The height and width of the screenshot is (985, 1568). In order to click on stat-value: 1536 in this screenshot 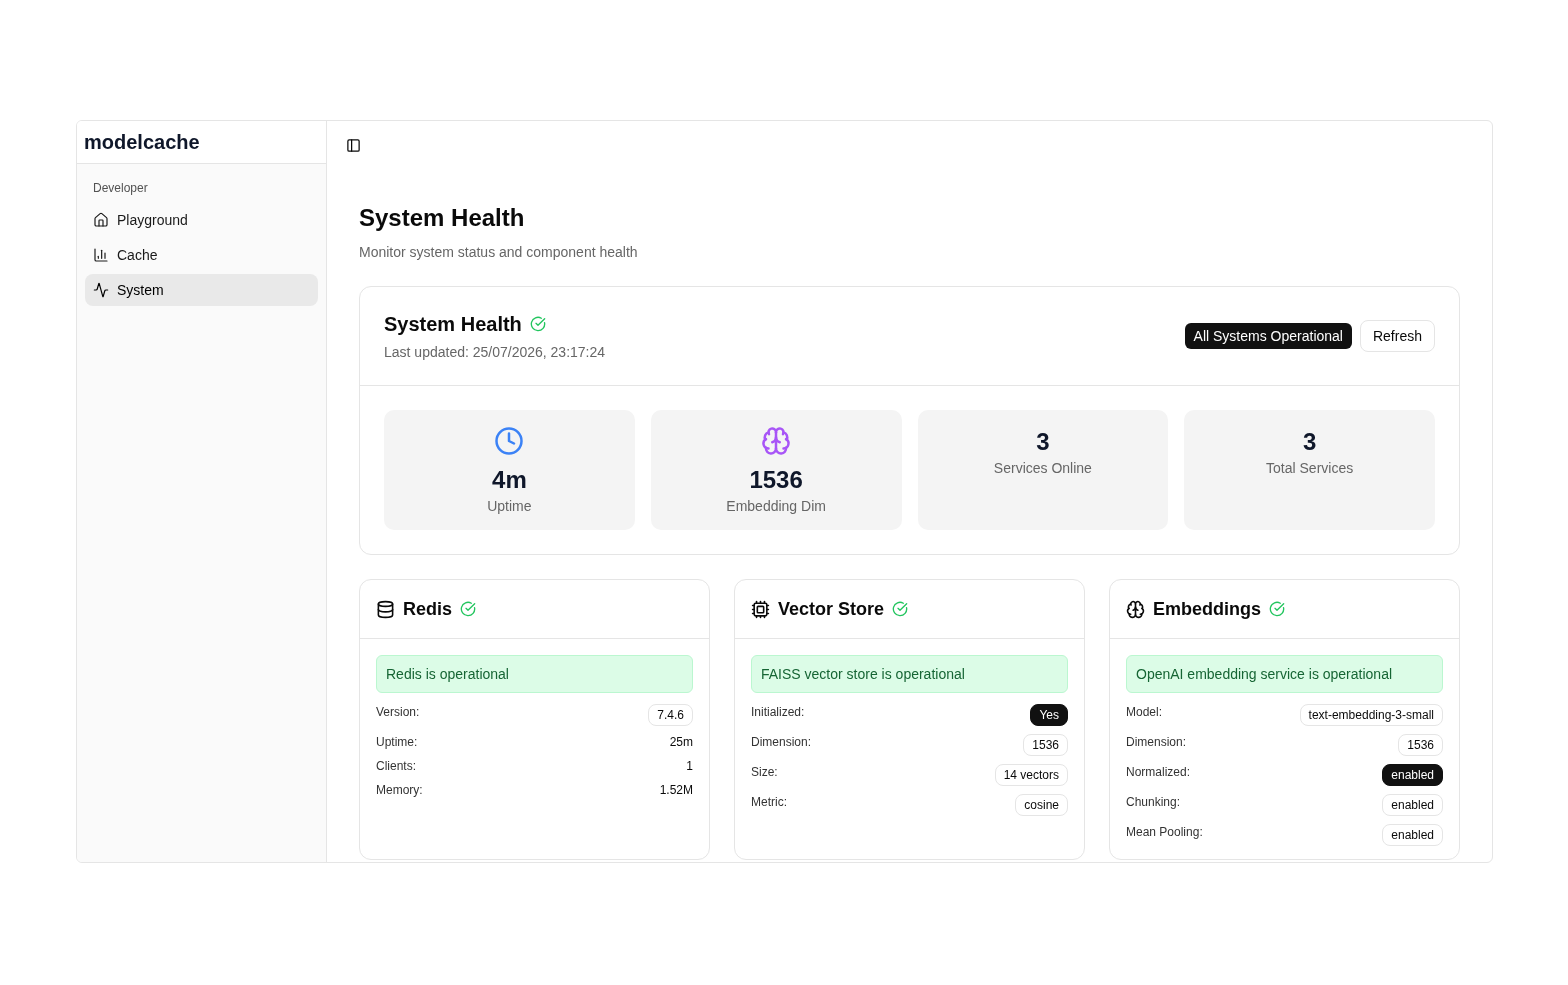, I will do `click(776, 480)`.